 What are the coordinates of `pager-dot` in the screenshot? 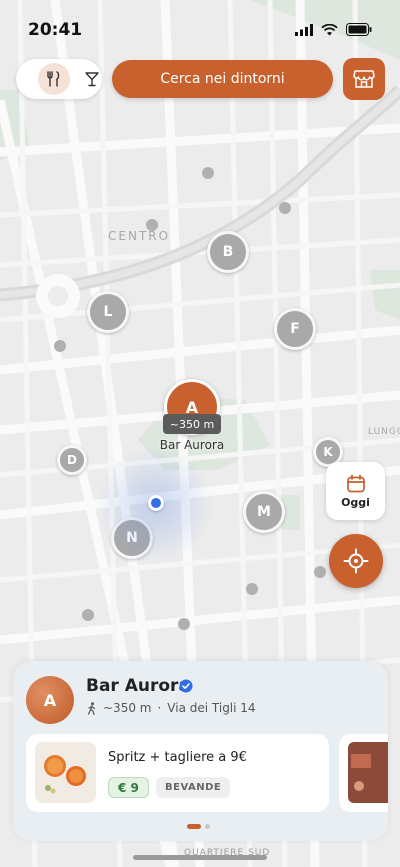 It's located at (207, 826).